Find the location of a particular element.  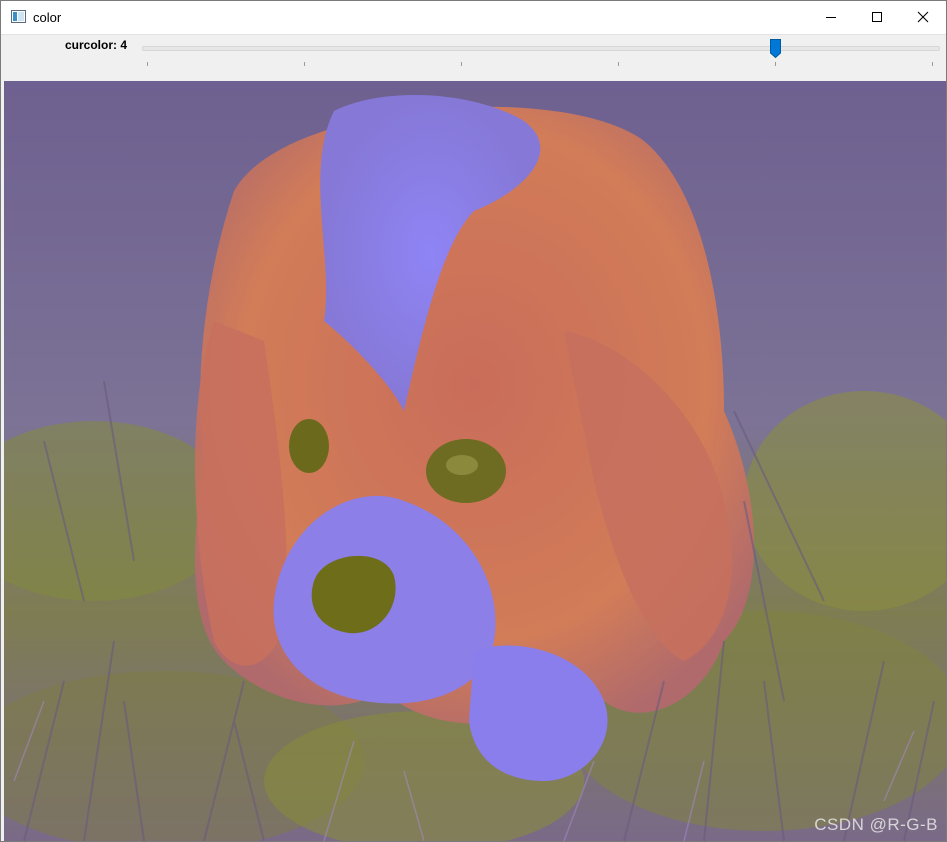

close-button is located at coordinates (923, 17).